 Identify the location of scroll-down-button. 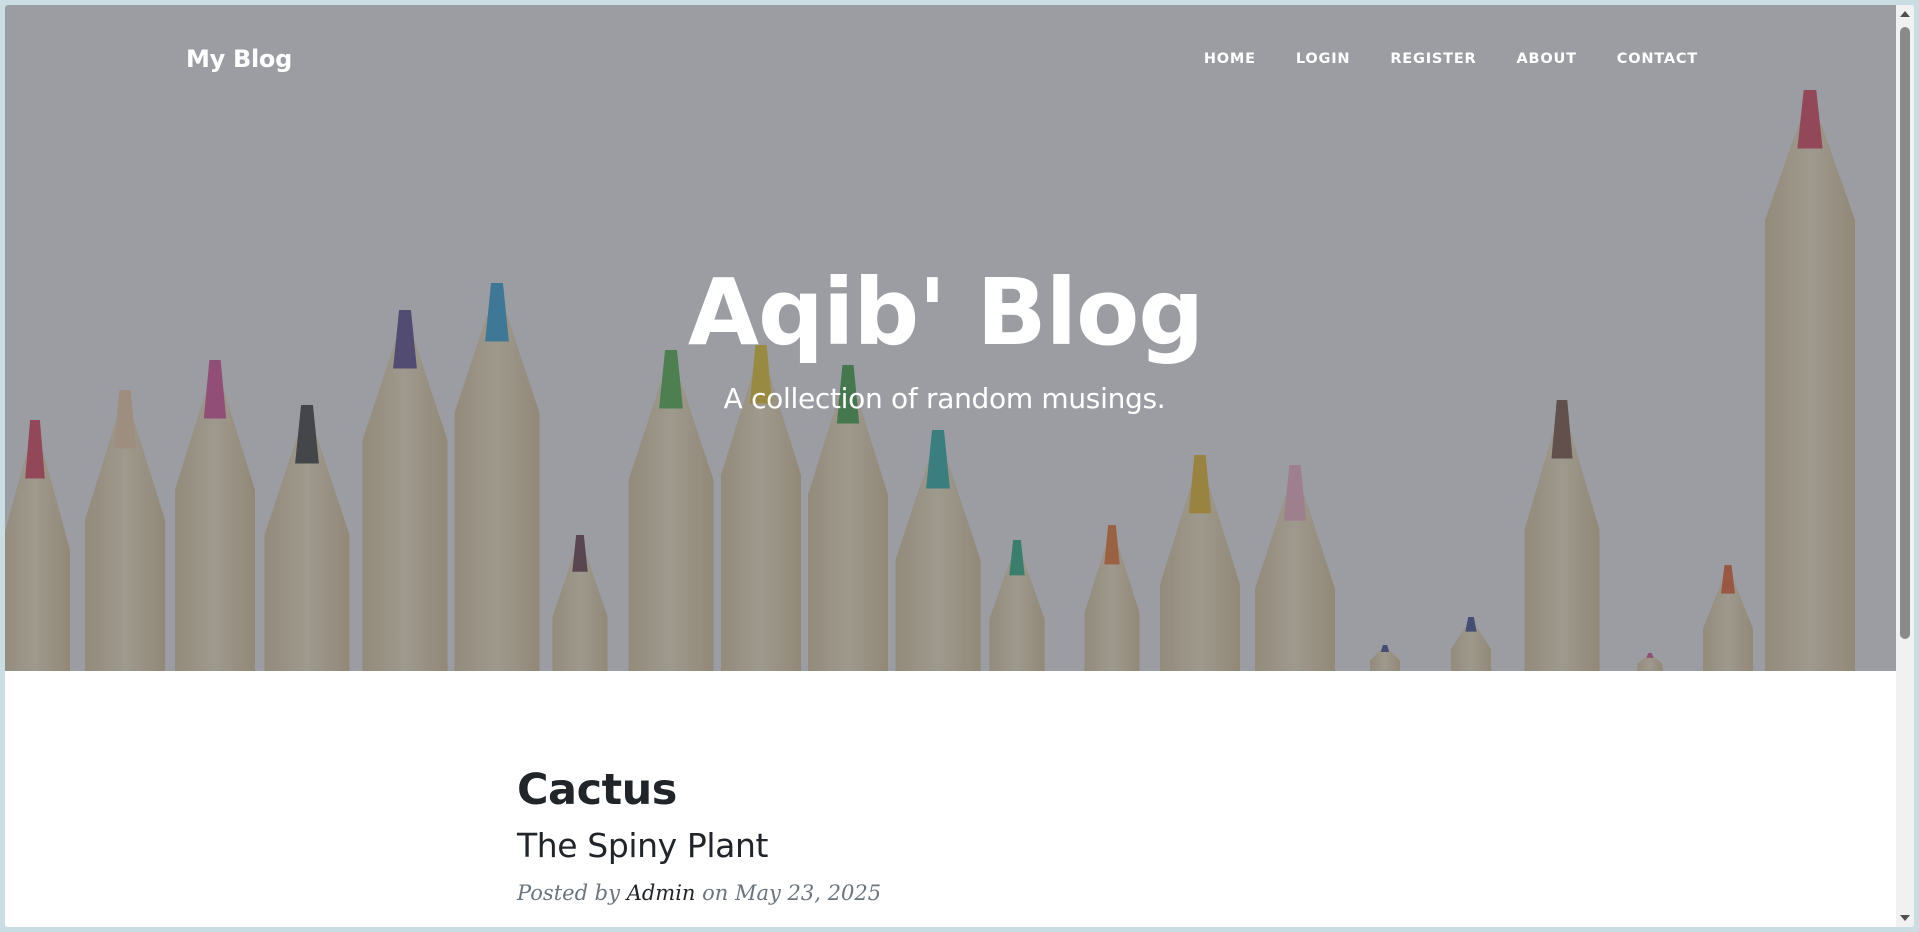
(1905, 918).